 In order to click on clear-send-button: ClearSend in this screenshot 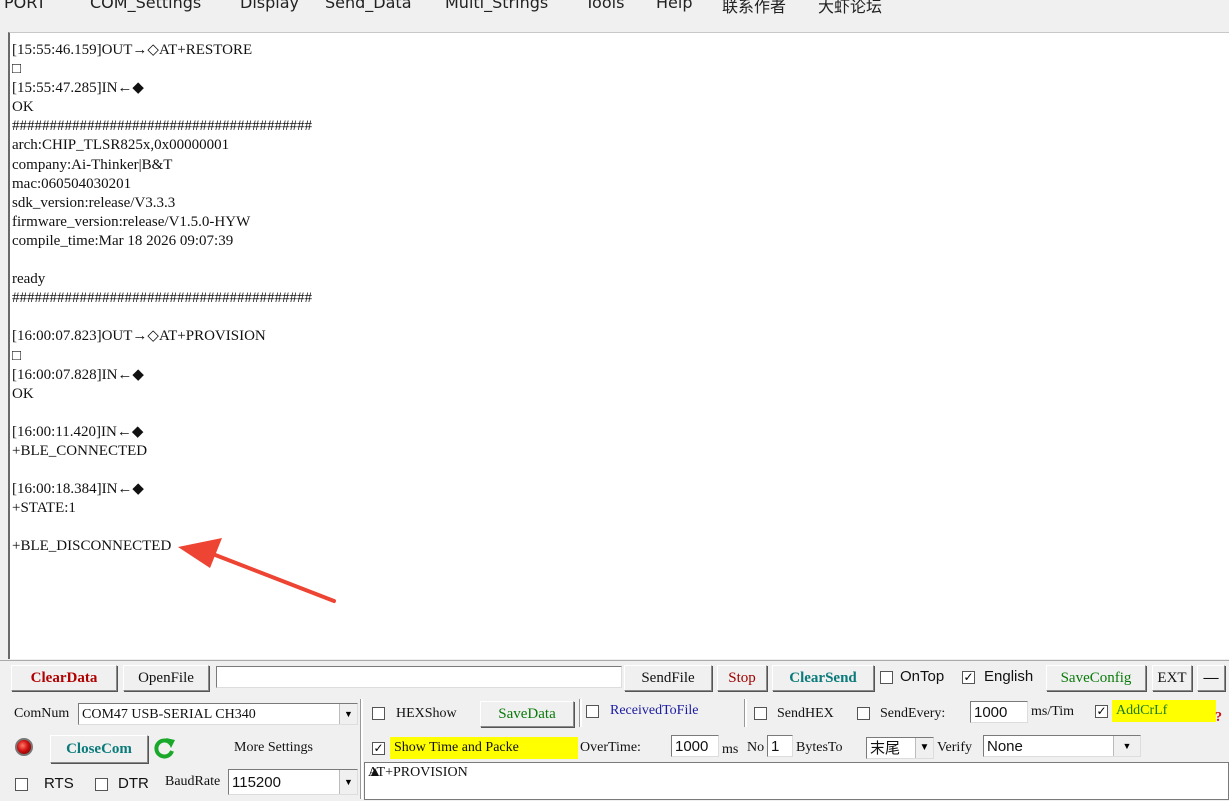, I will do `click(823, 678)`.